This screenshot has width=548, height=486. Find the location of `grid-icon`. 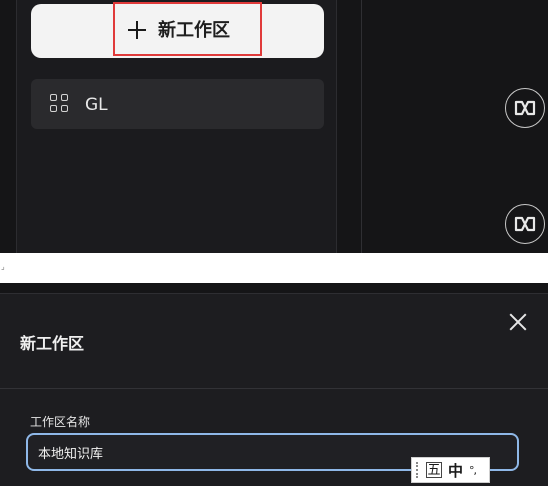

grid-icon is located at coordinates (60, 104).